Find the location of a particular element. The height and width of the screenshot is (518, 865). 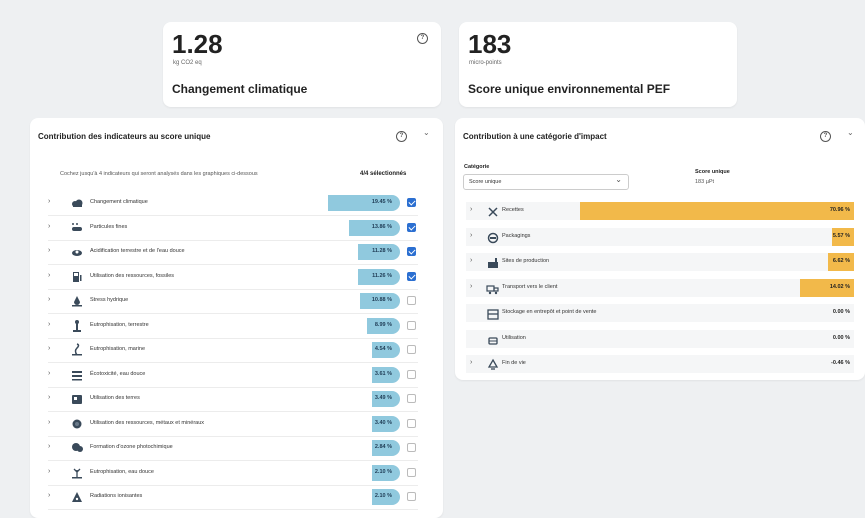

impact-row: › Transport vers le client 14.02 % is located at coordinates (660, 287).